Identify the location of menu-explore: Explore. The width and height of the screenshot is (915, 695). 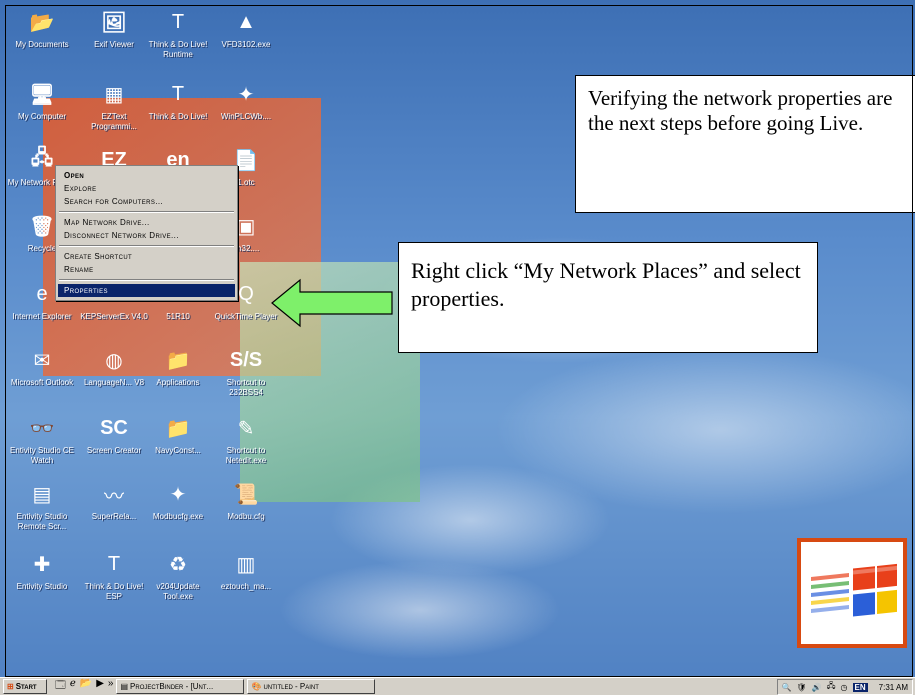
(146, 188).